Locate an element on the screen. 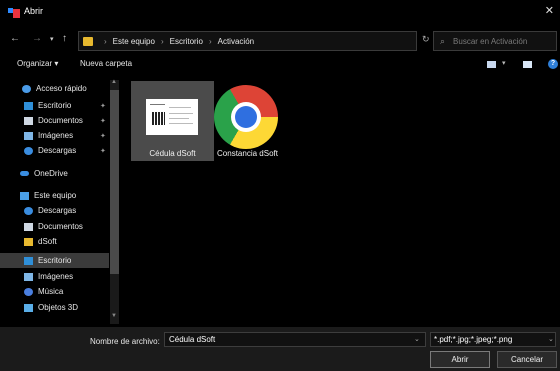 The image size is (560, 371). filename-label: Nombre de archivo: is located at coordinates (125, 341).